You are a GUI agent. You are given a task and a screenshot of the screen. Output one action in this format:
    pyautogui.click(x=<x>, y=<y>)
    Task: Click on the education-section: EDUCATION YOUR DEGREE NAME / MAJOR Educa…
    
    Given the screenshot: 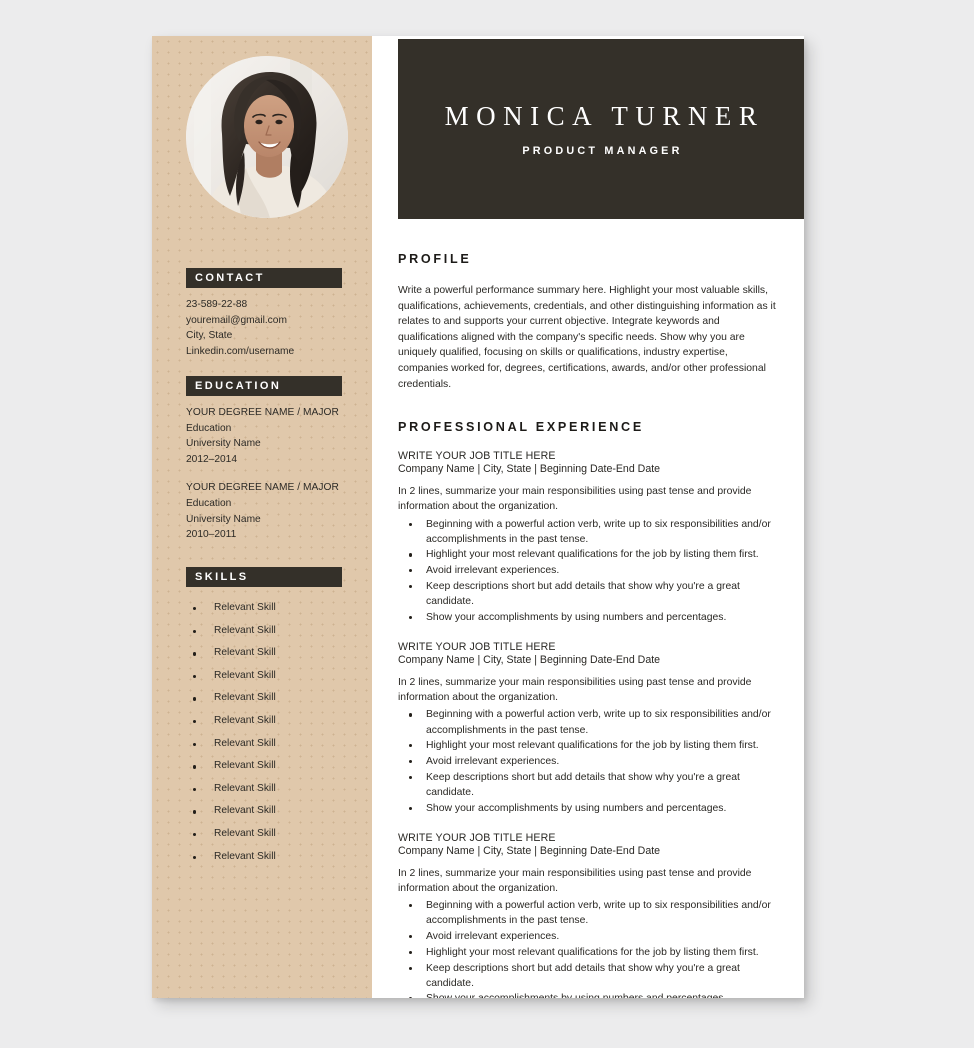 What is the action you would take?
    pyautogui.click(x=264, y=459)
    